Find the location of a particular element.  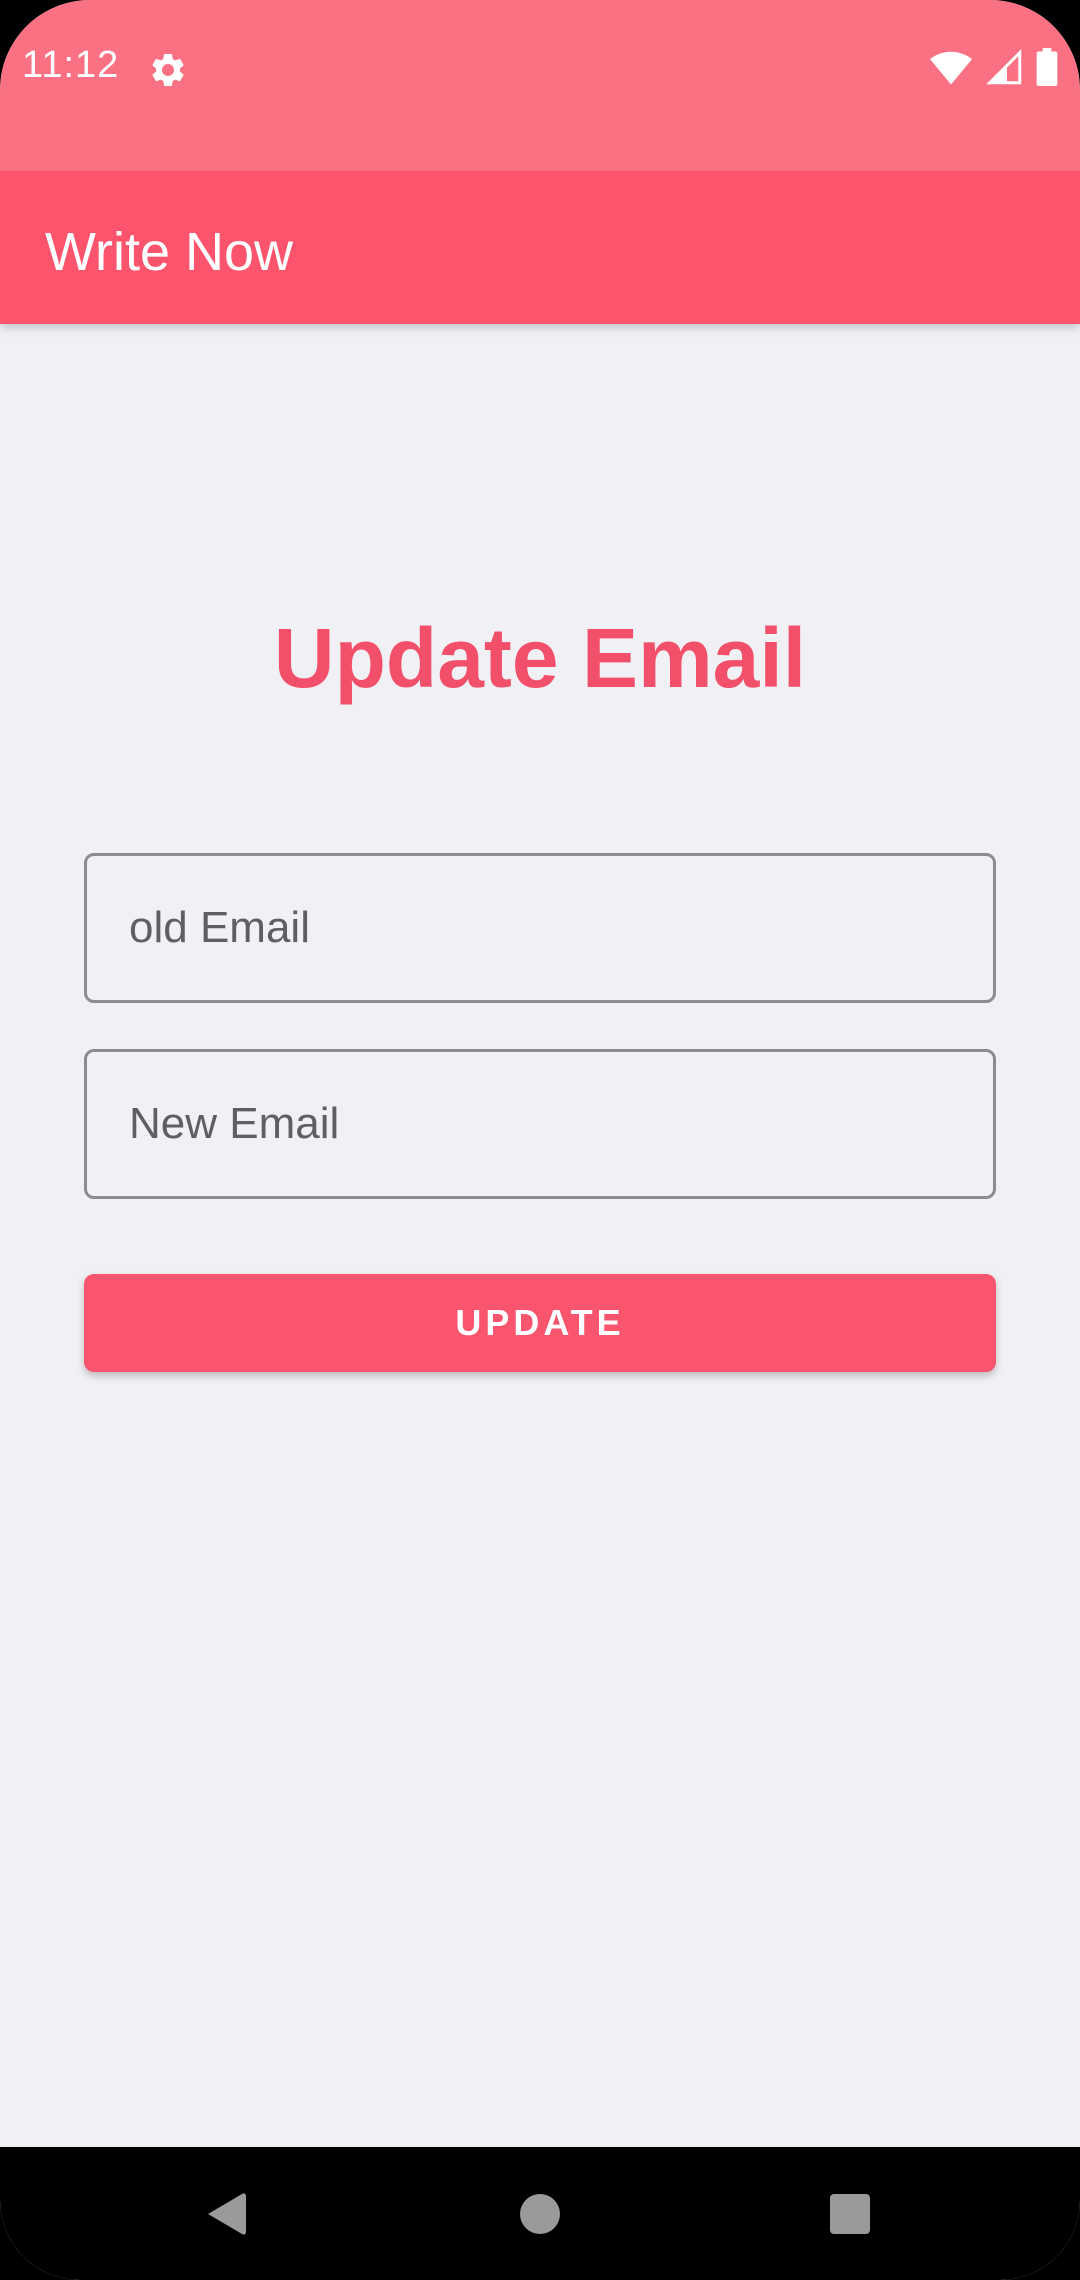

page-title: Update Email is located at coordinates (540, 658).